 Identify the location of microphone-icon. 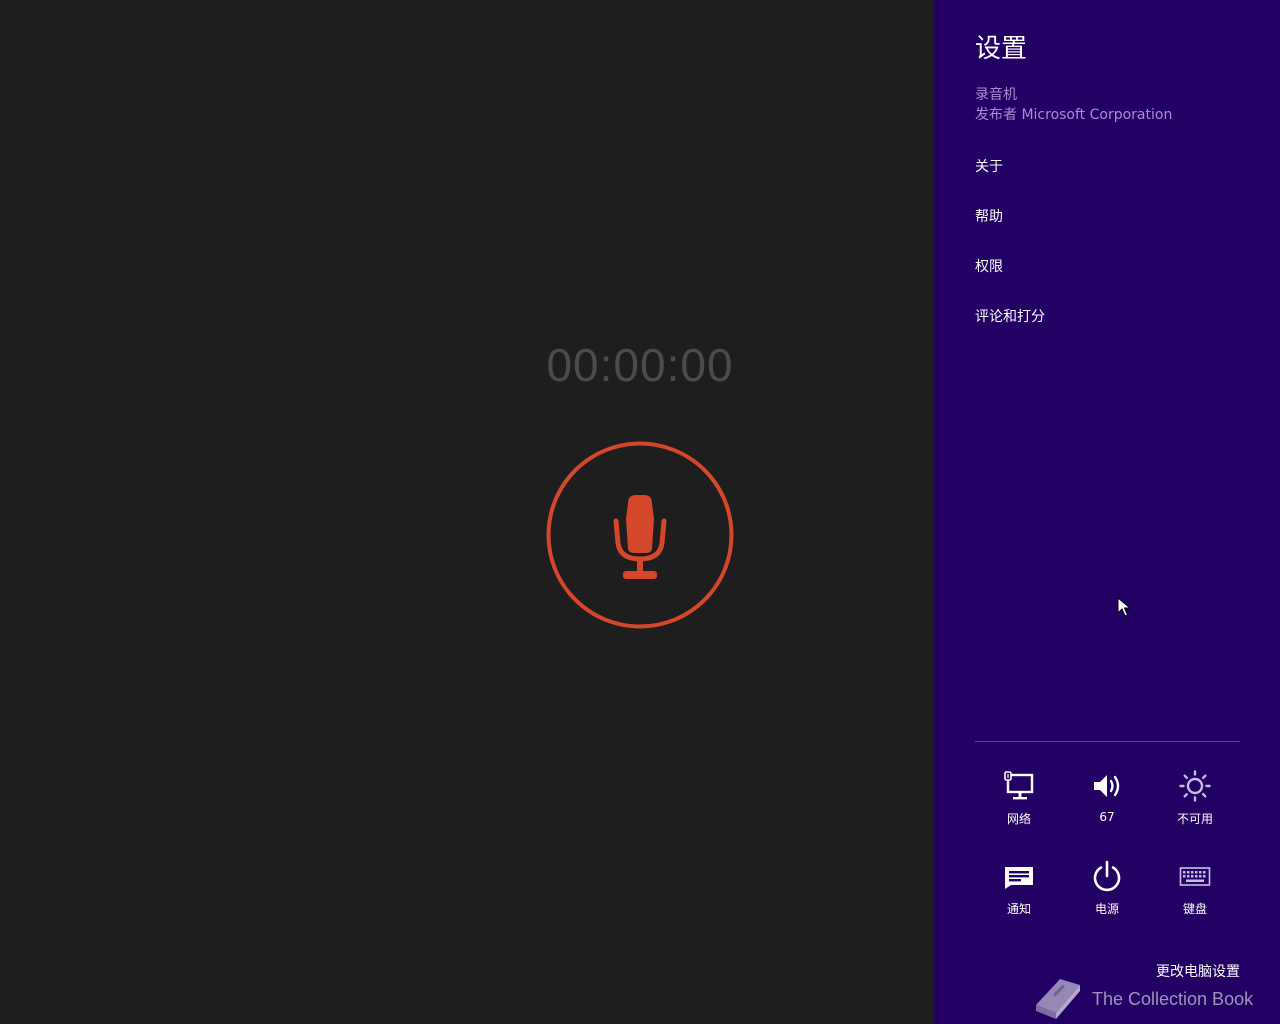
(640, 535).